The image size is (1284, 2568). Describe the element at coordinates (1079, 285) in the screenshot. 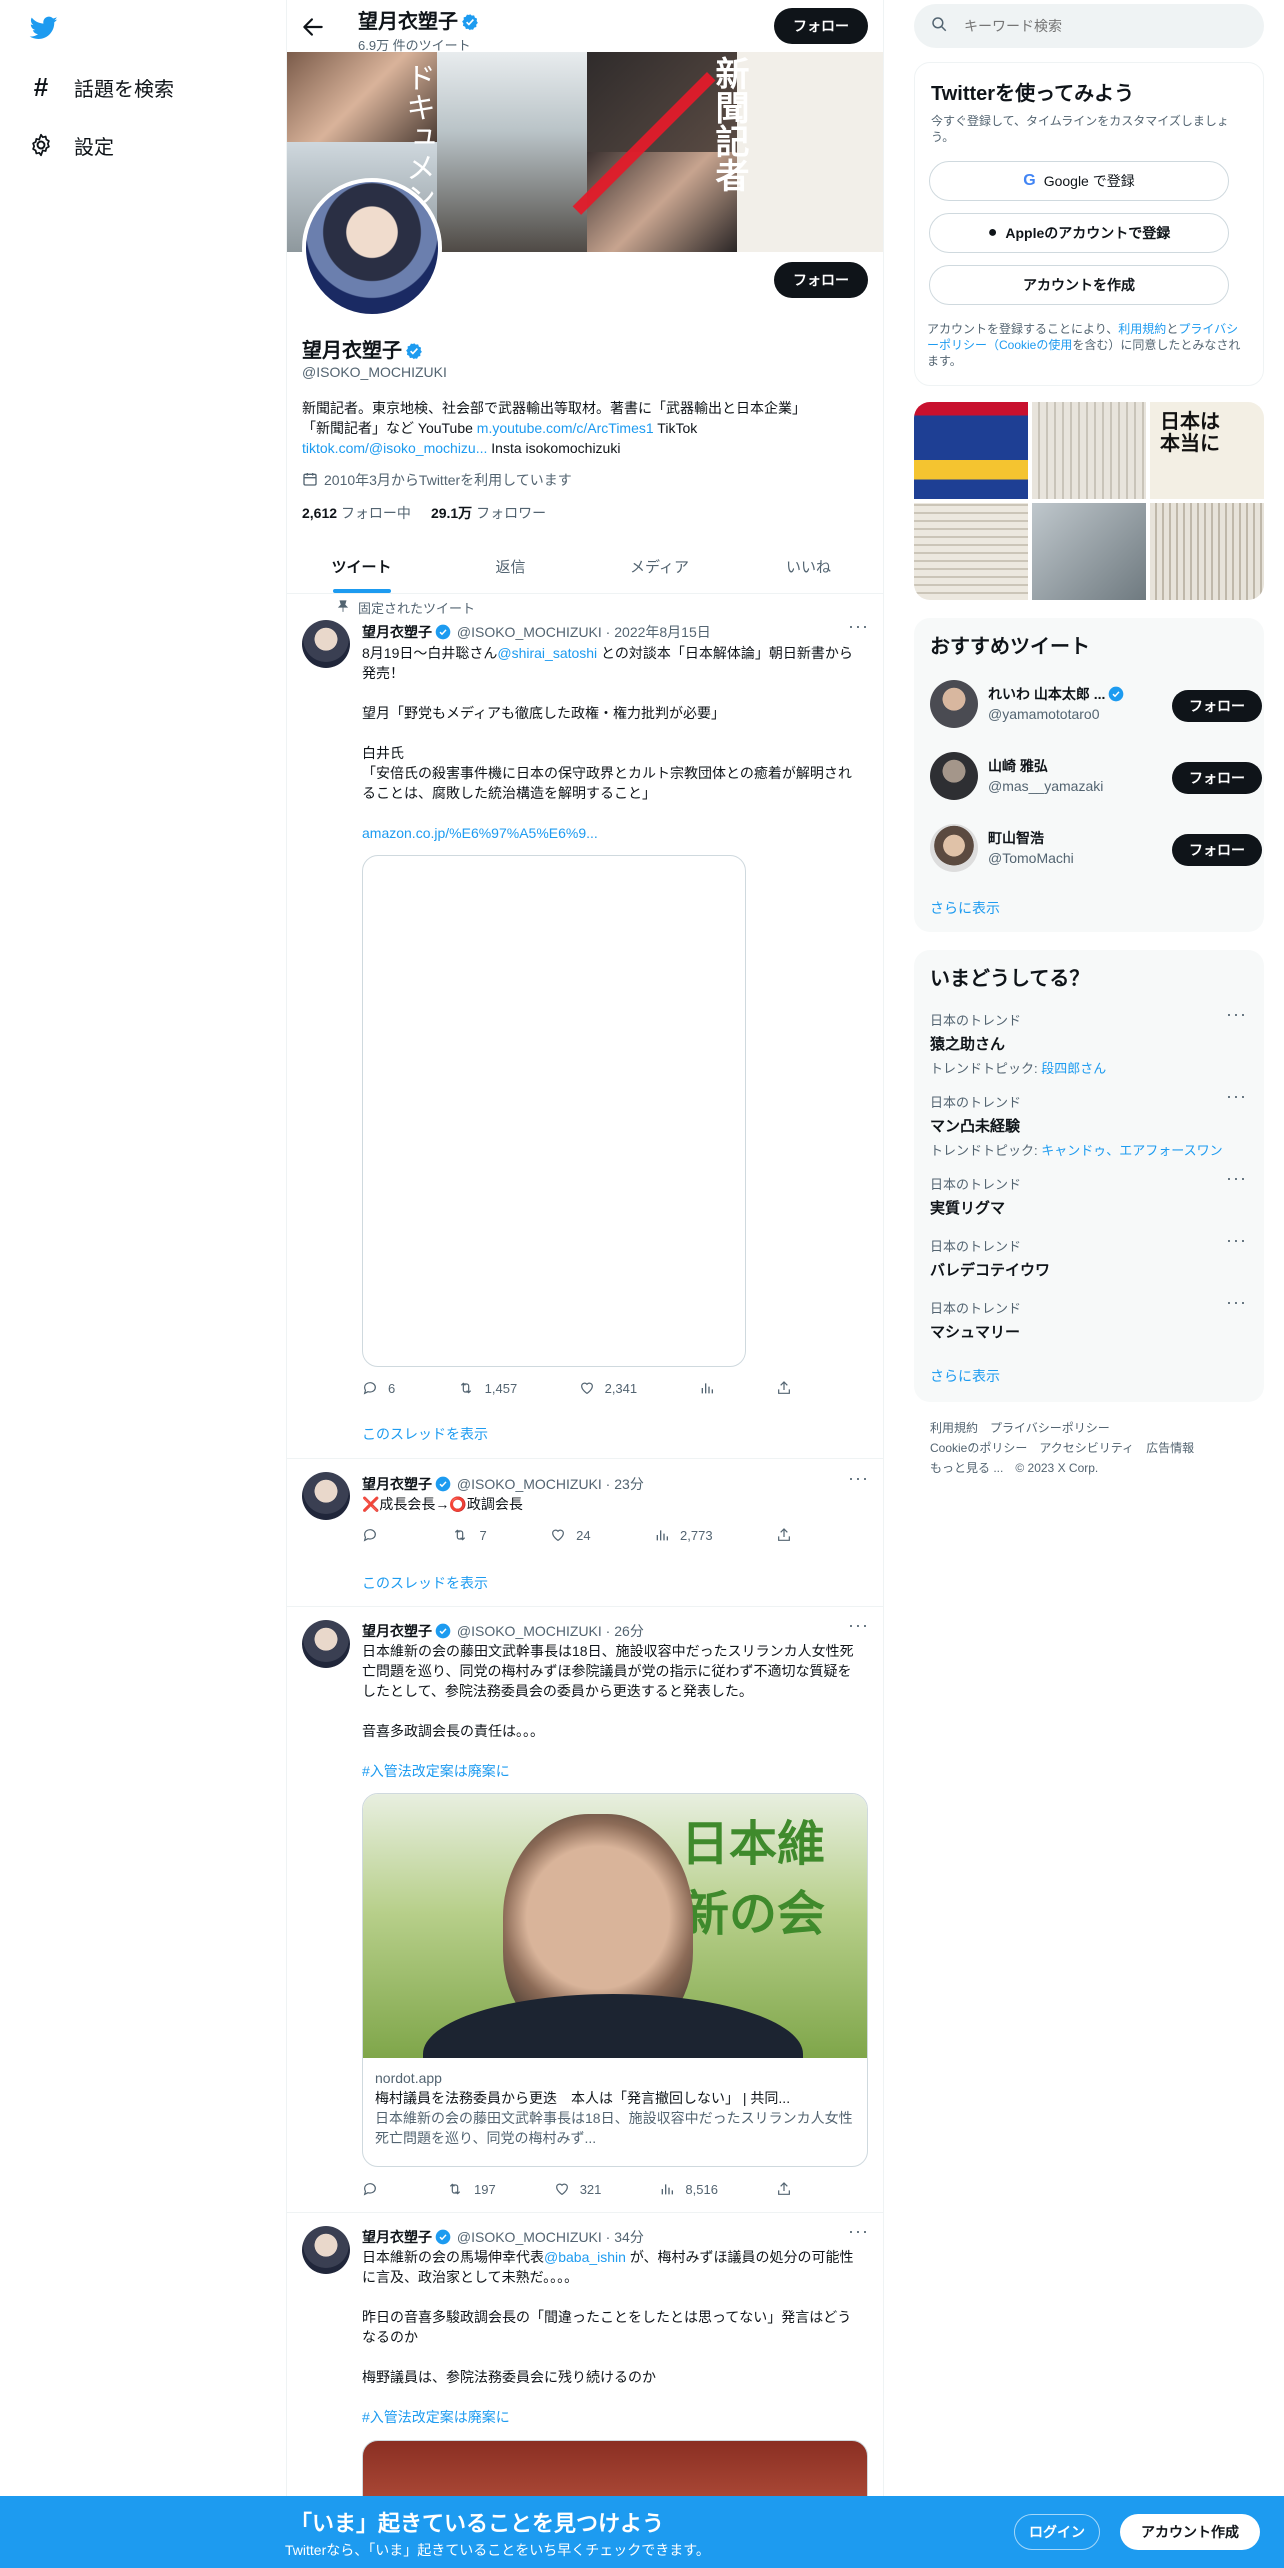

I see `create-account-button: アカウントを作成` at that location.